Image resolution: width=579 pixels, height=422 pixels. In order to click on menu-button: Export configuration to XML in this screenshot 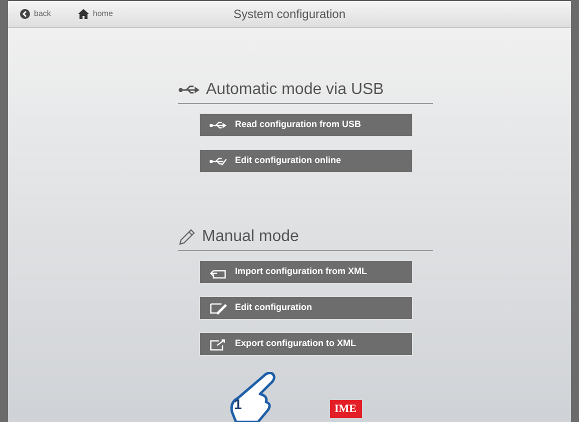, I will do `click(306, 344)`.